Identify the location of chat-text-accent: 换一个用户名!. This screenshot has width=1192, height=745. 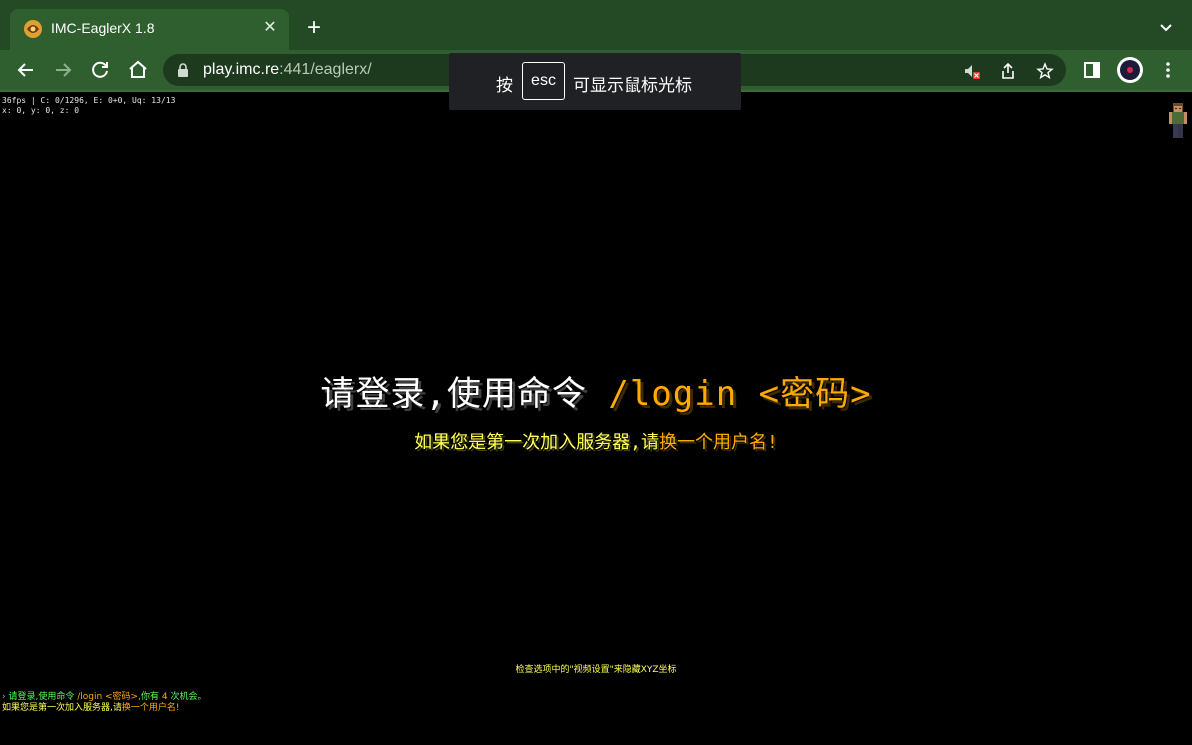
(150, 708).